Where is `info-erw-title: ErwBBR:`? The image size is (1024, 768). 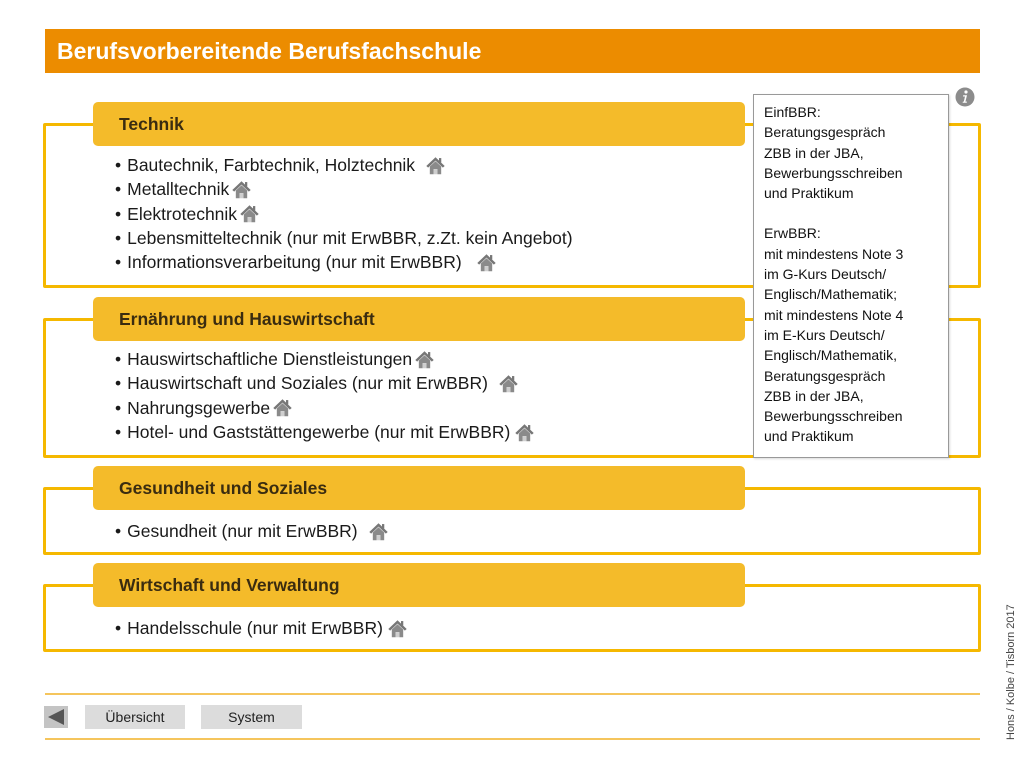 info-erw-title: ErwBBR: is located at coordinates (792, 233).